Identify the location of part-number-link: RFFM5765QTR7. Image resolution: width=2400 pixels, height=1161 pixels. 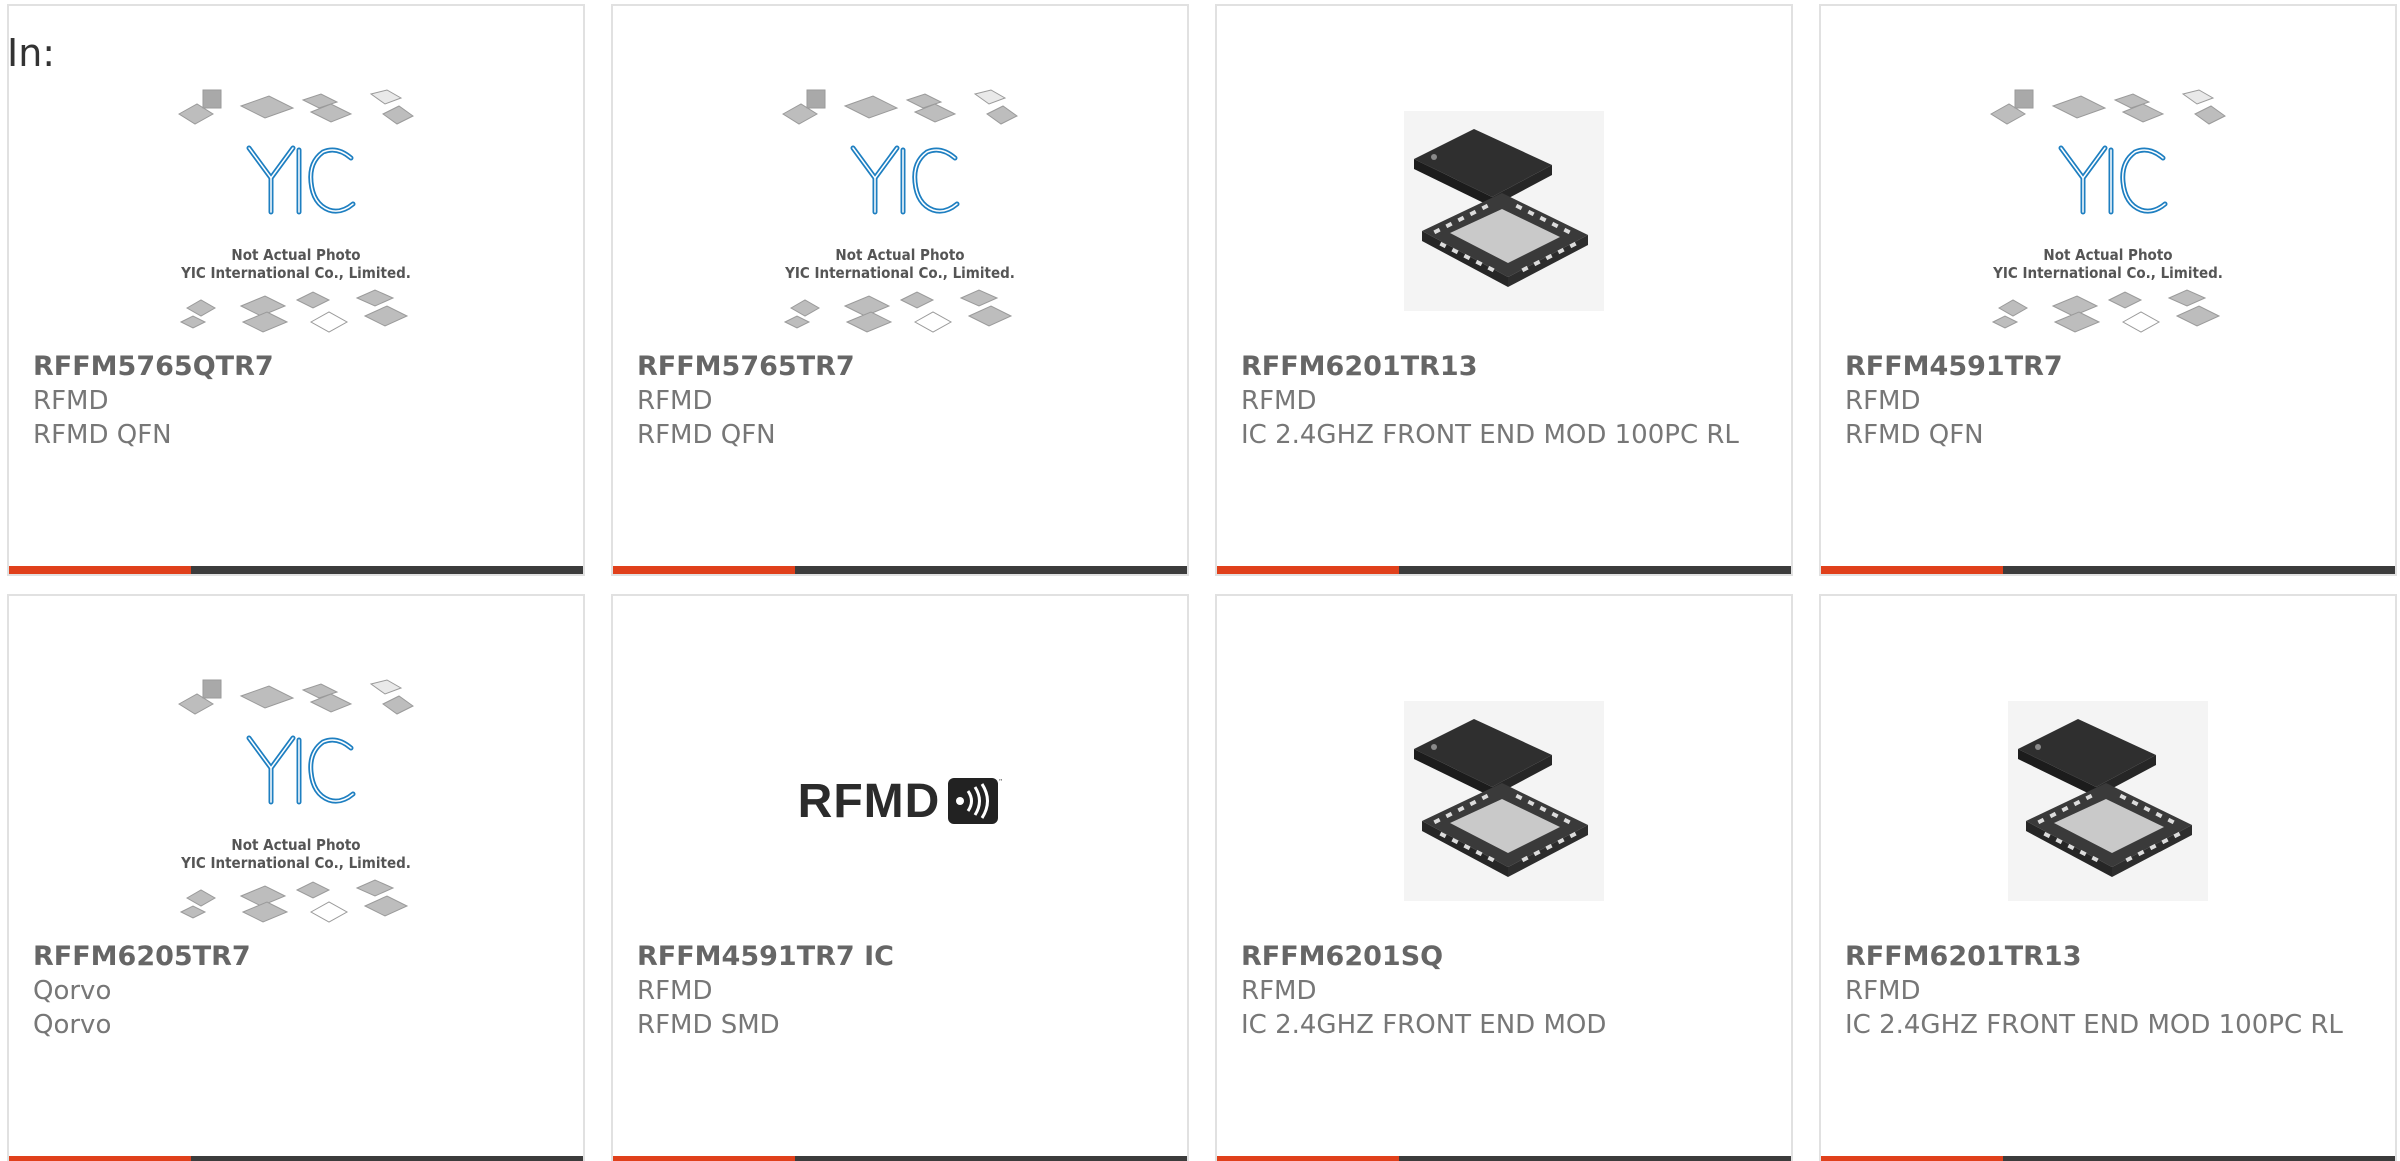
(296, 367).